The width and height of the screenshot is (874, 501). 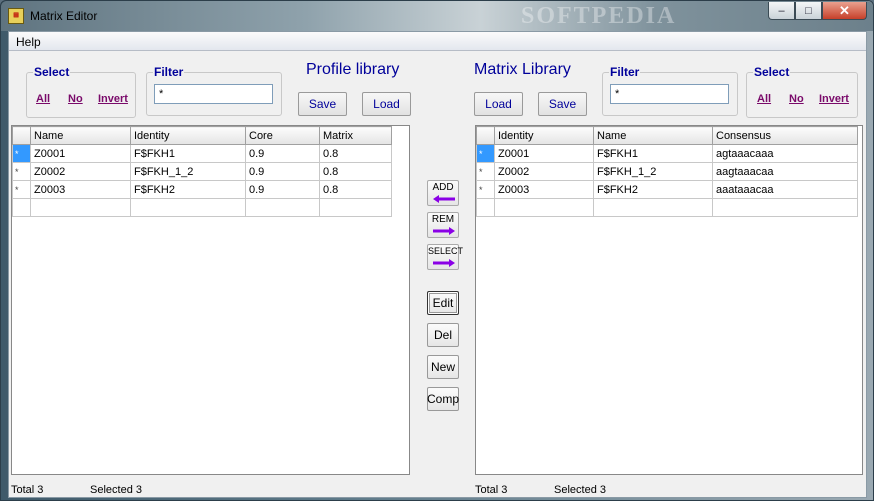 I want to click on left-select-label: Select, so click(x=52, y=72).